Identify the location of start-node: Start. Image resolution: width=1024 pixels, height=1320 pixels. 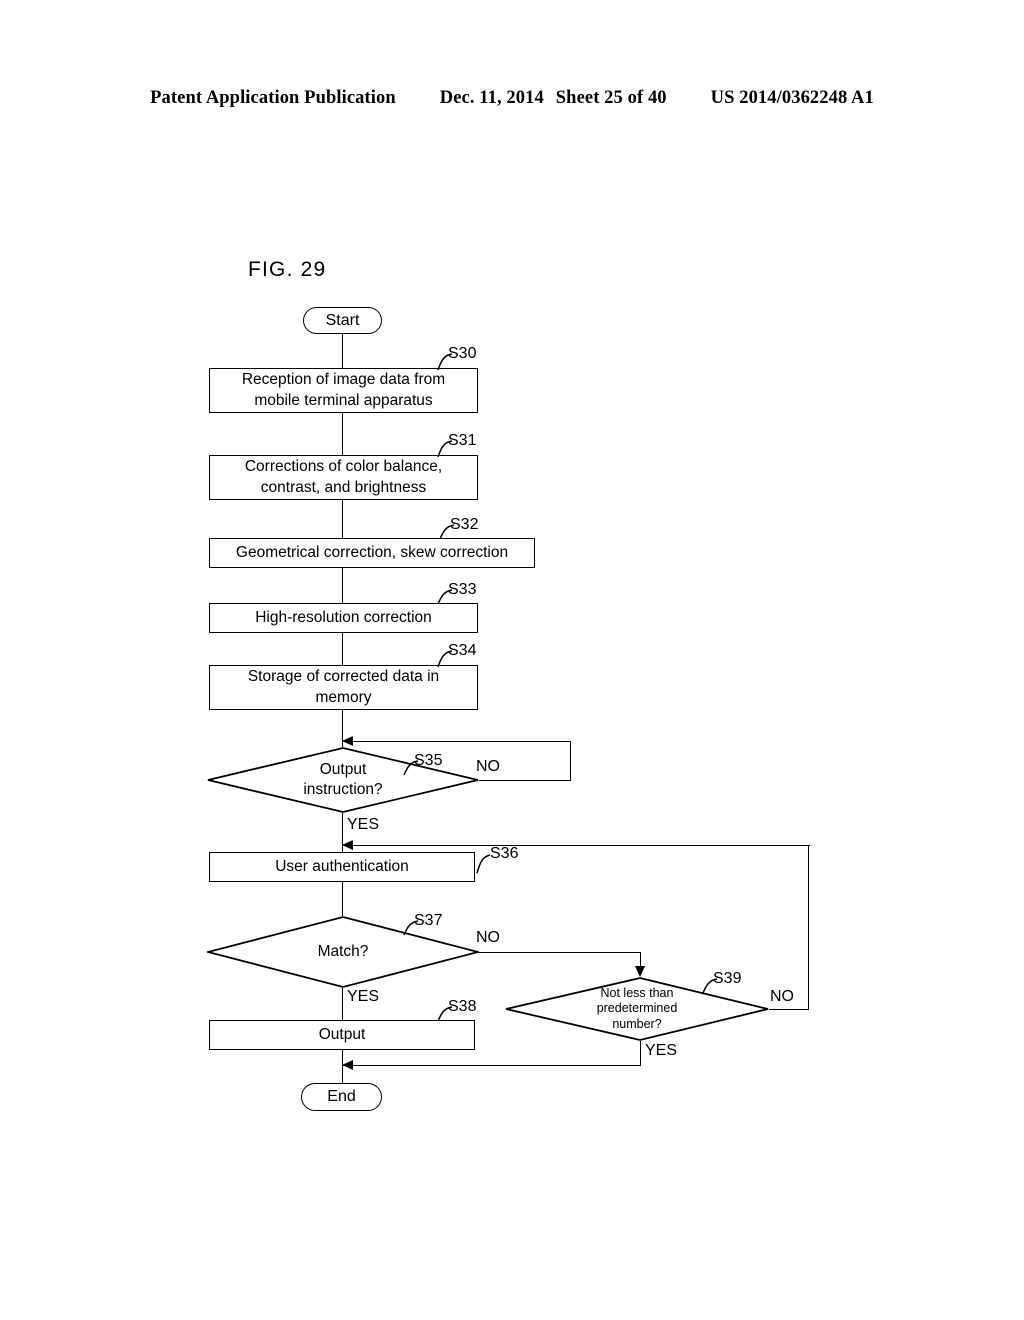
(342, 320).